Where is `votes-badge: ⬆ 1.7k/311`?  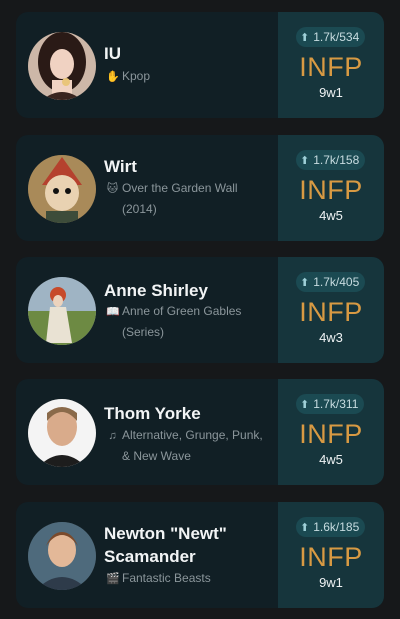 votes-badge: ⬆ 1.7k/311 is located at coordinates (330, 404).